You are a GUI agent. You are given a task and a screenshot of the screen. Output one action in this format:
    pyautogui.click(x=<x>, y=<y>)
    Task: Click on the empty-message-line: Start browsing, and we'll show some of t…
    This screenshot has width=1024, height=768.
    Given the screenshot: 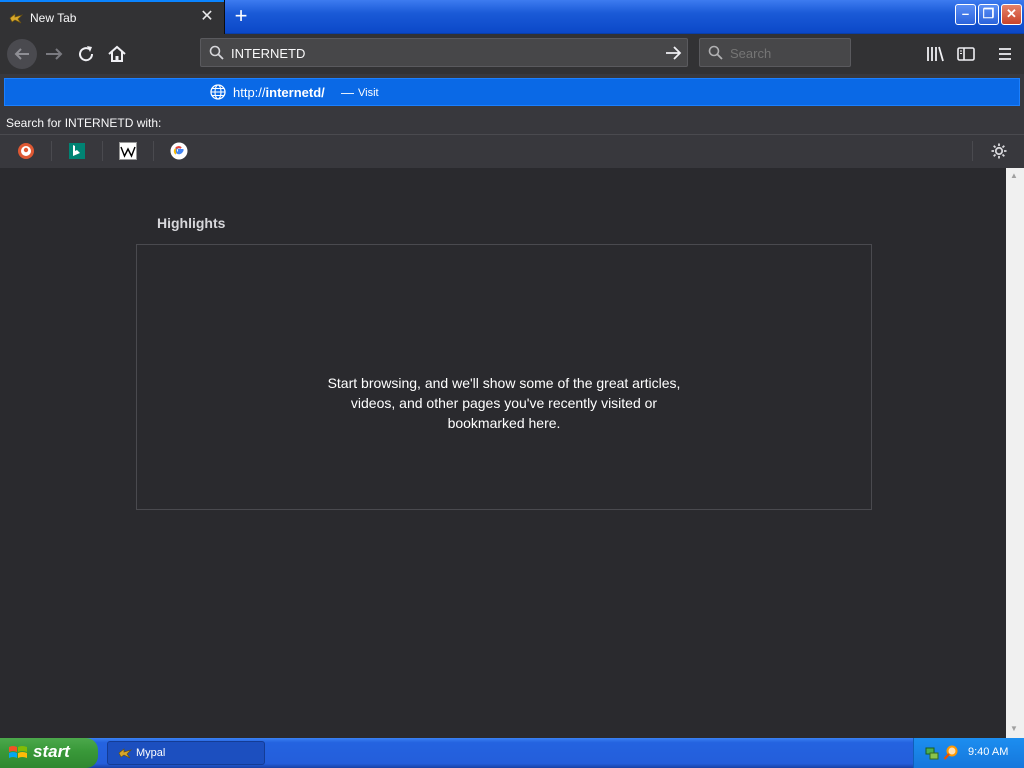 What is the action you would take?
    pyautogui.click(x=504, y=383)
    